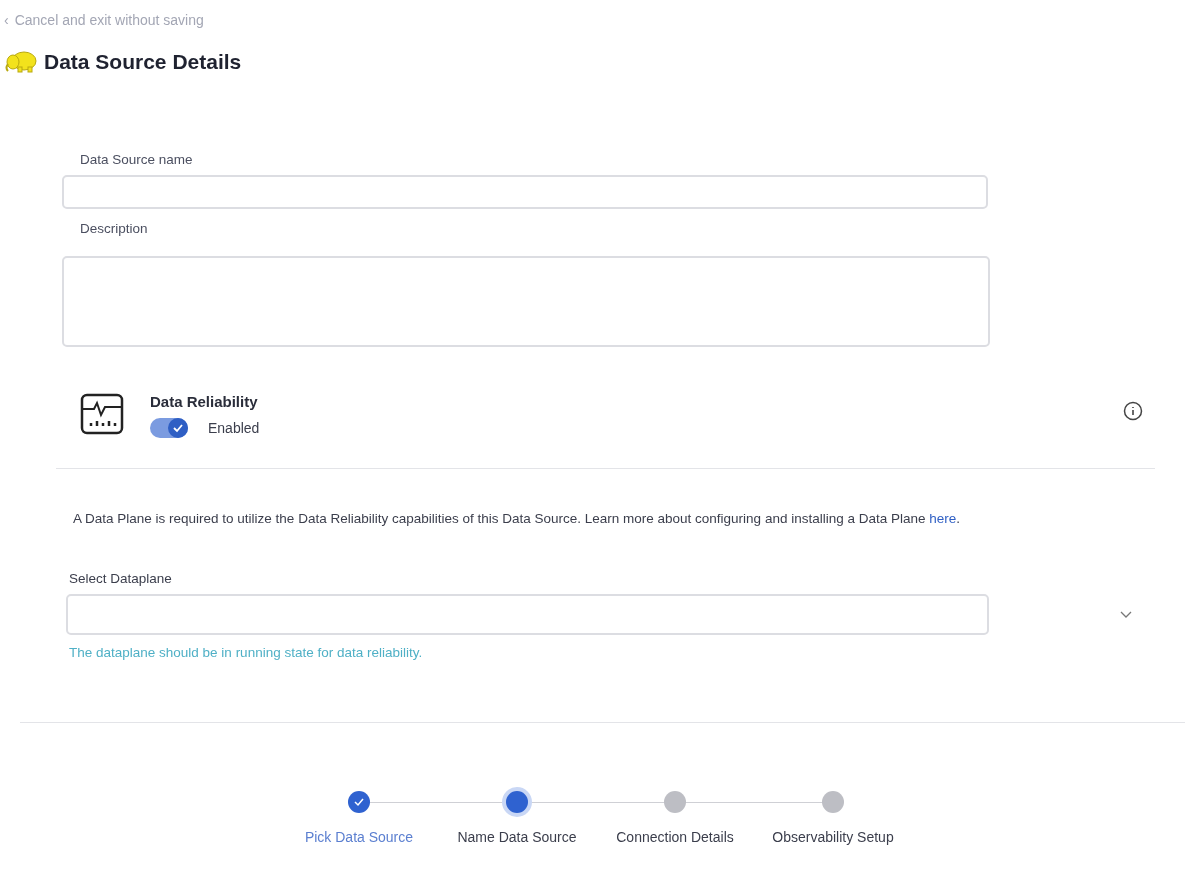  Describe the element at coordinates (943, 518) in the screenshot. I see `here-link: here` at that location.